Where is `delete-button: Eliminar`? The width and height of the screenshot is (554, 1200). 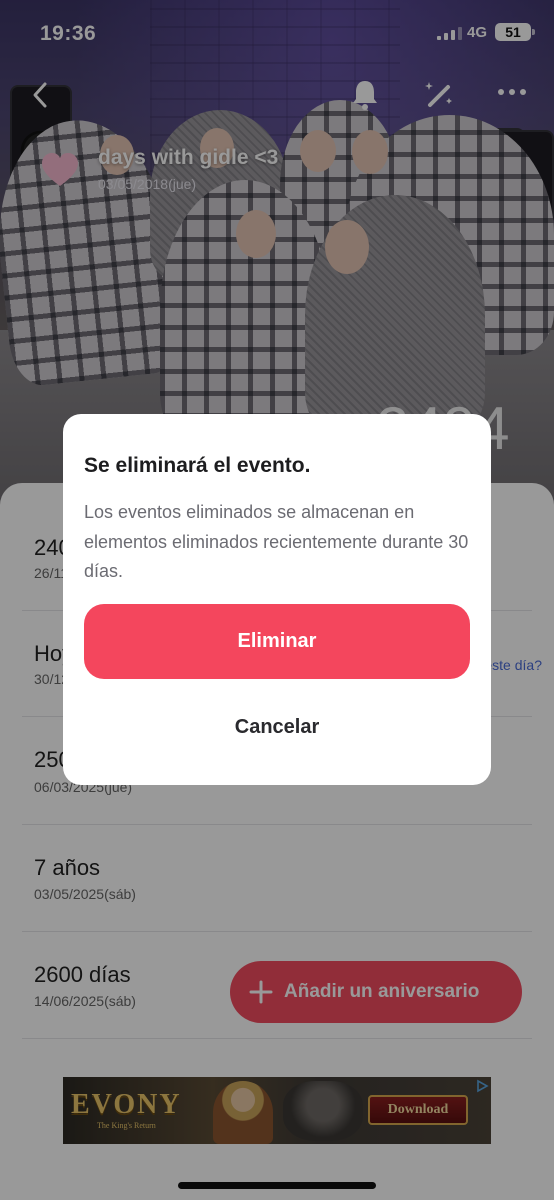
delete-button: Eliminar is located at coordinates (277, 641).